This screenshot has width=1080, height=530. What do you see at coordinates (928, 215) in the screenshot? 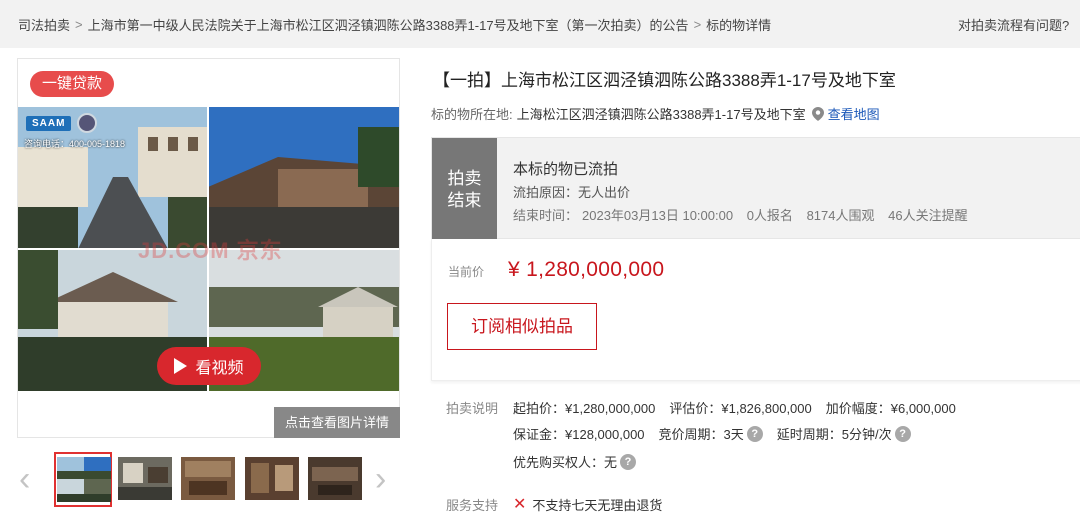
I see `follower-count: 46人关注提醒` at bounding box center [928, 215].